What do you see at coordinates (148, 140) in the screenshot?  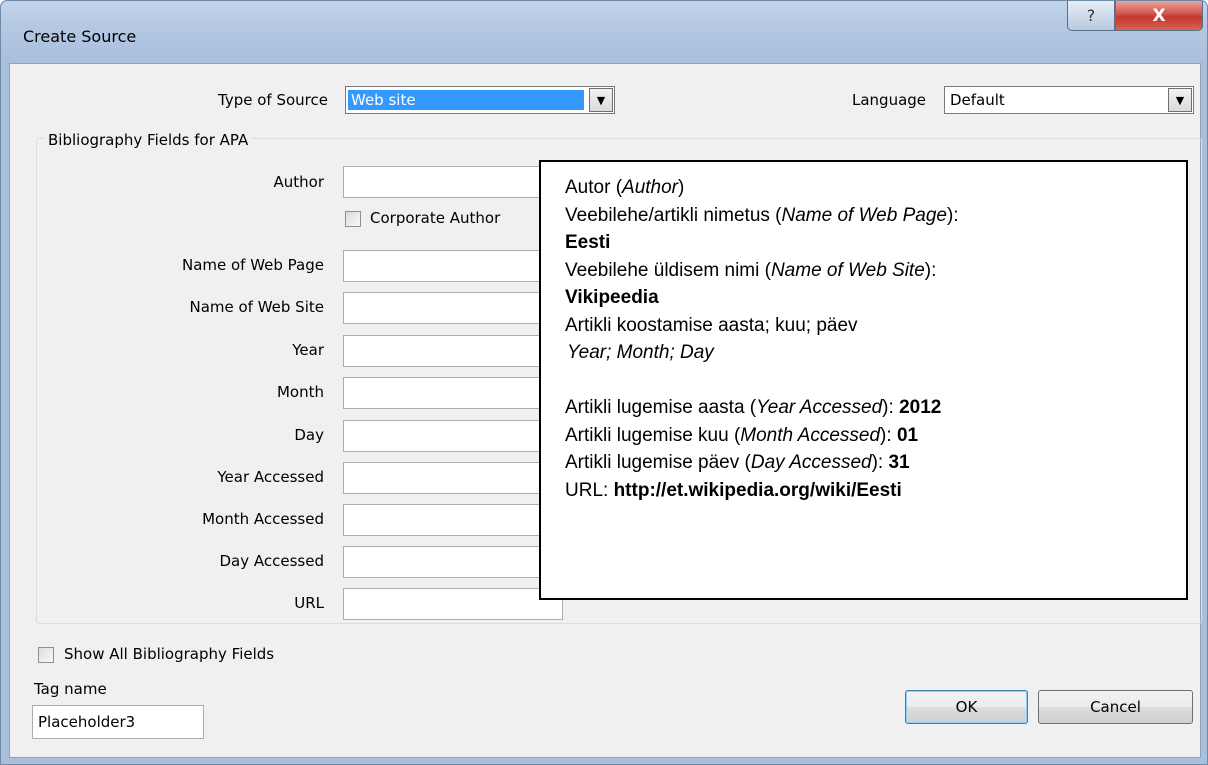 I see `group-title: Bibliography Fields for APA` at bounding box center [148, 140].